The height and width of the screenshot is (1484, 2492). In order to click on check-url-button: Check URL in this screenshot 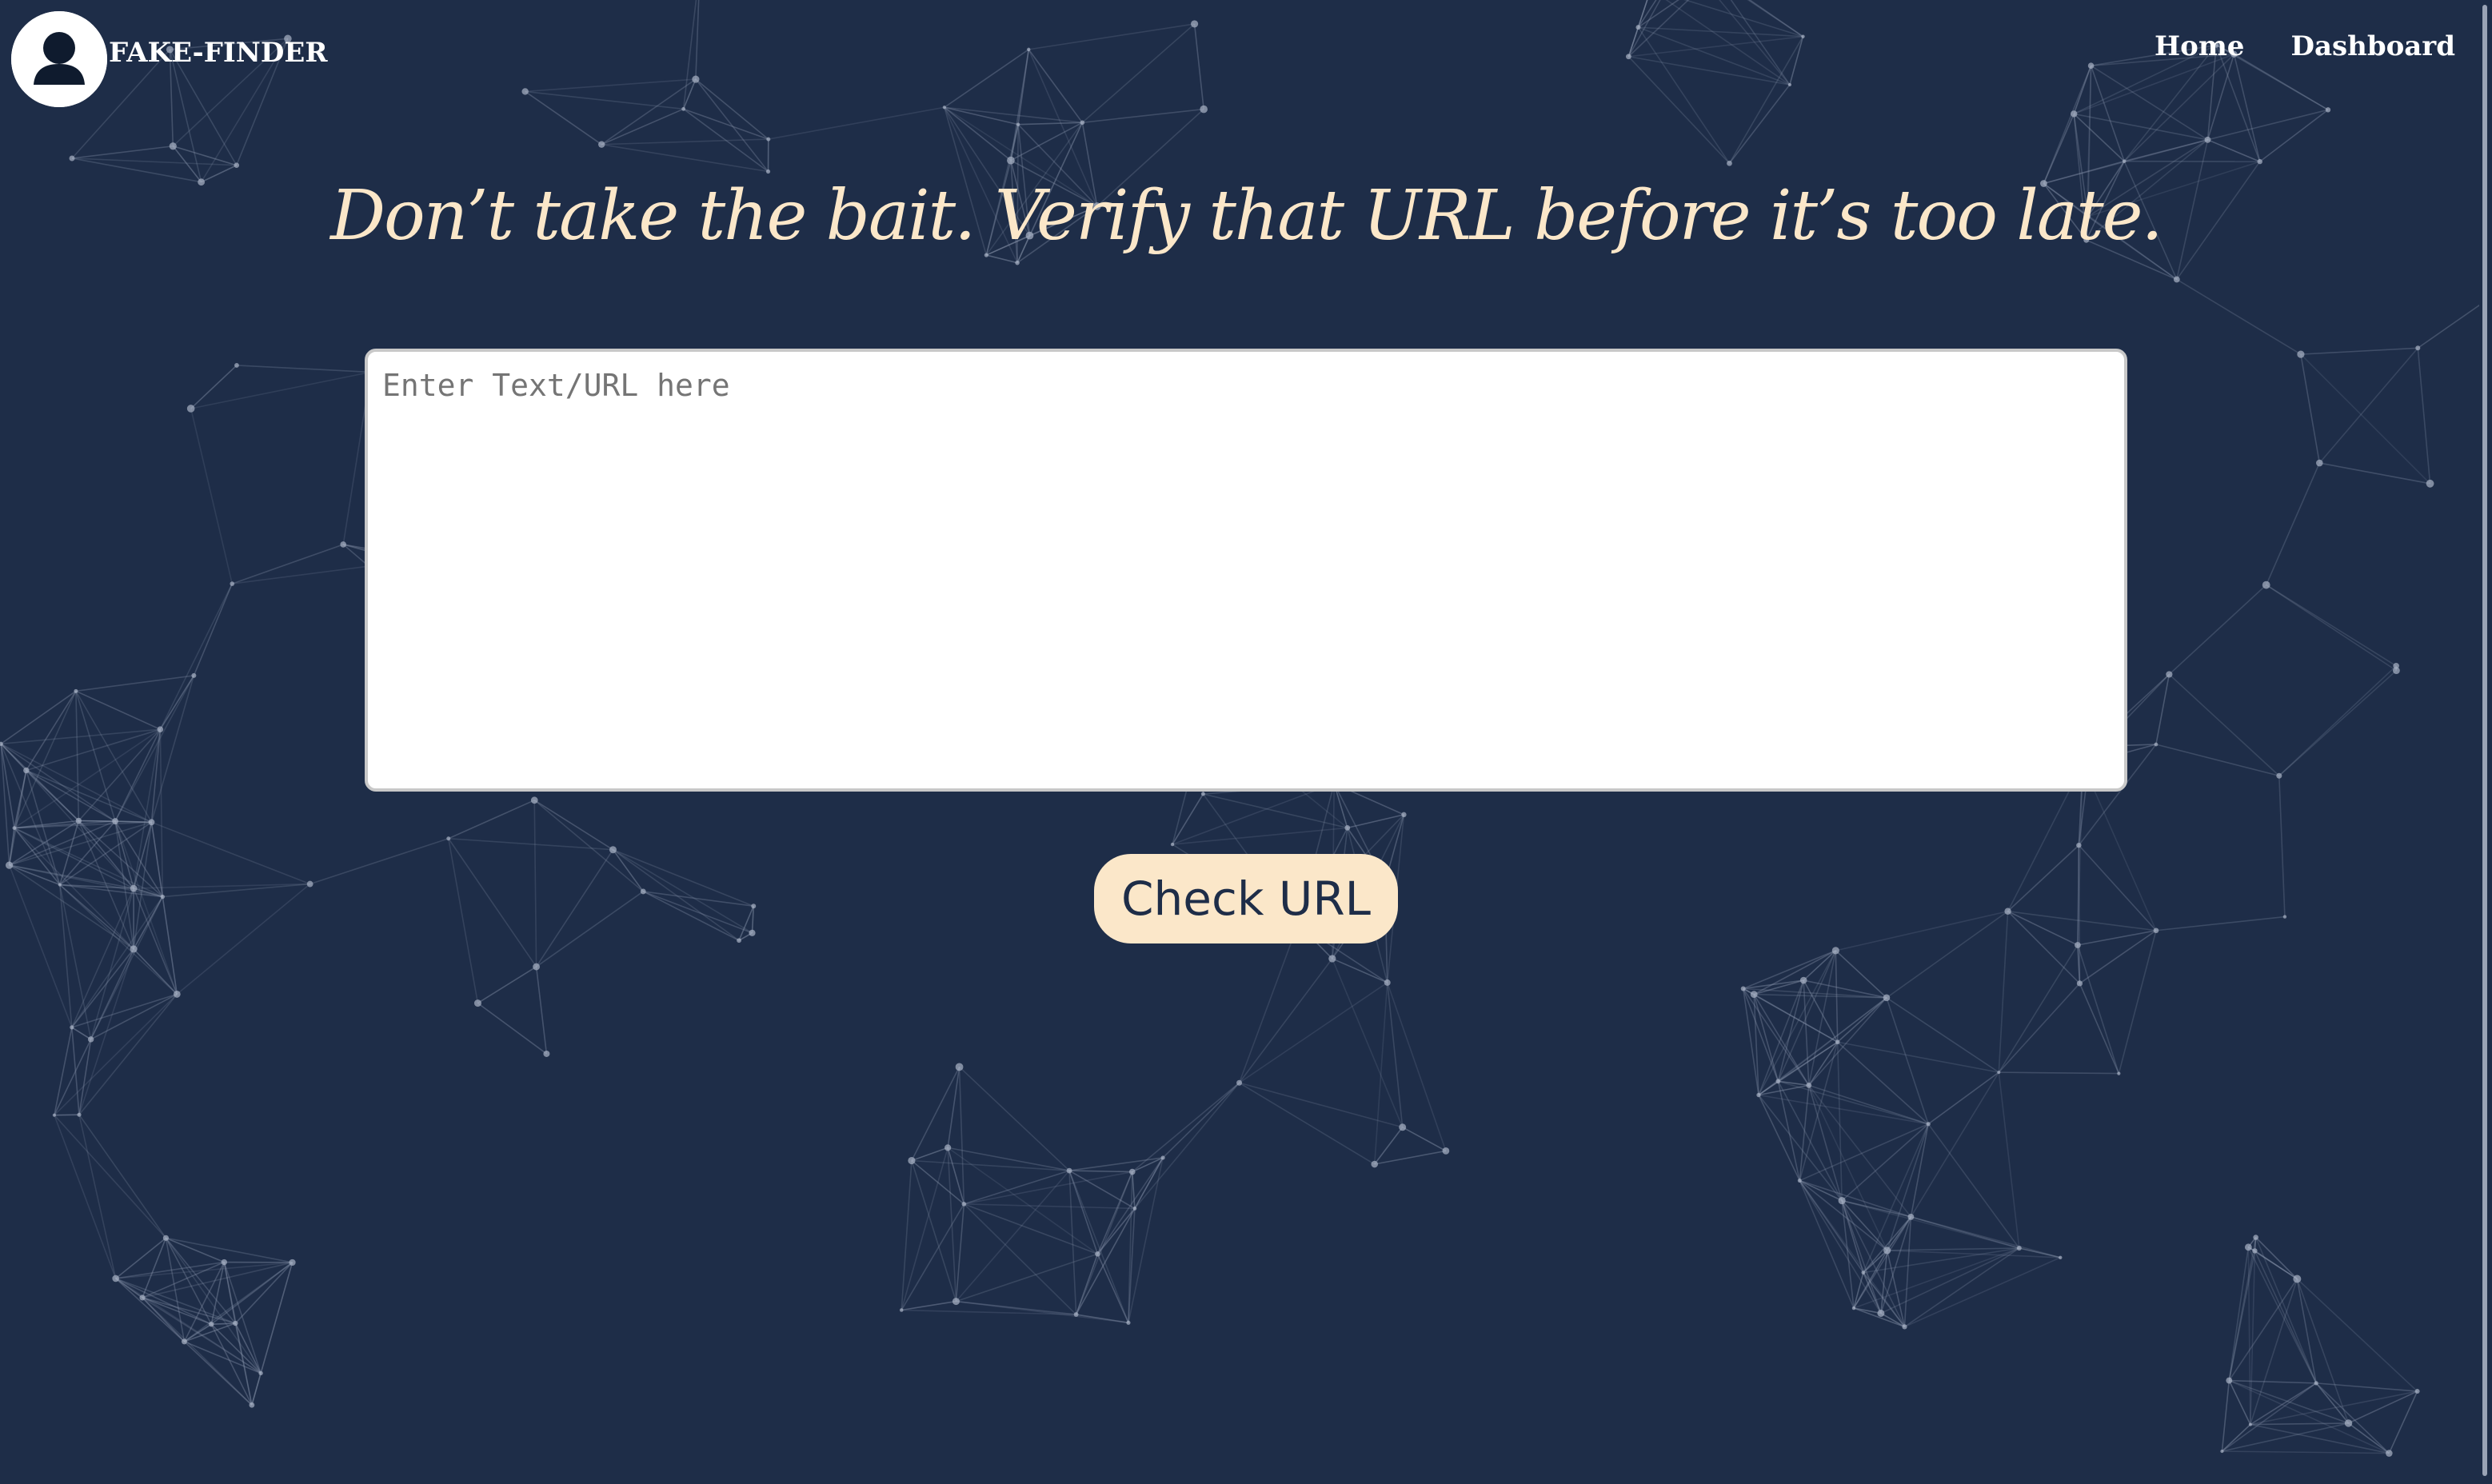, I will do `click(1246, 898)`.